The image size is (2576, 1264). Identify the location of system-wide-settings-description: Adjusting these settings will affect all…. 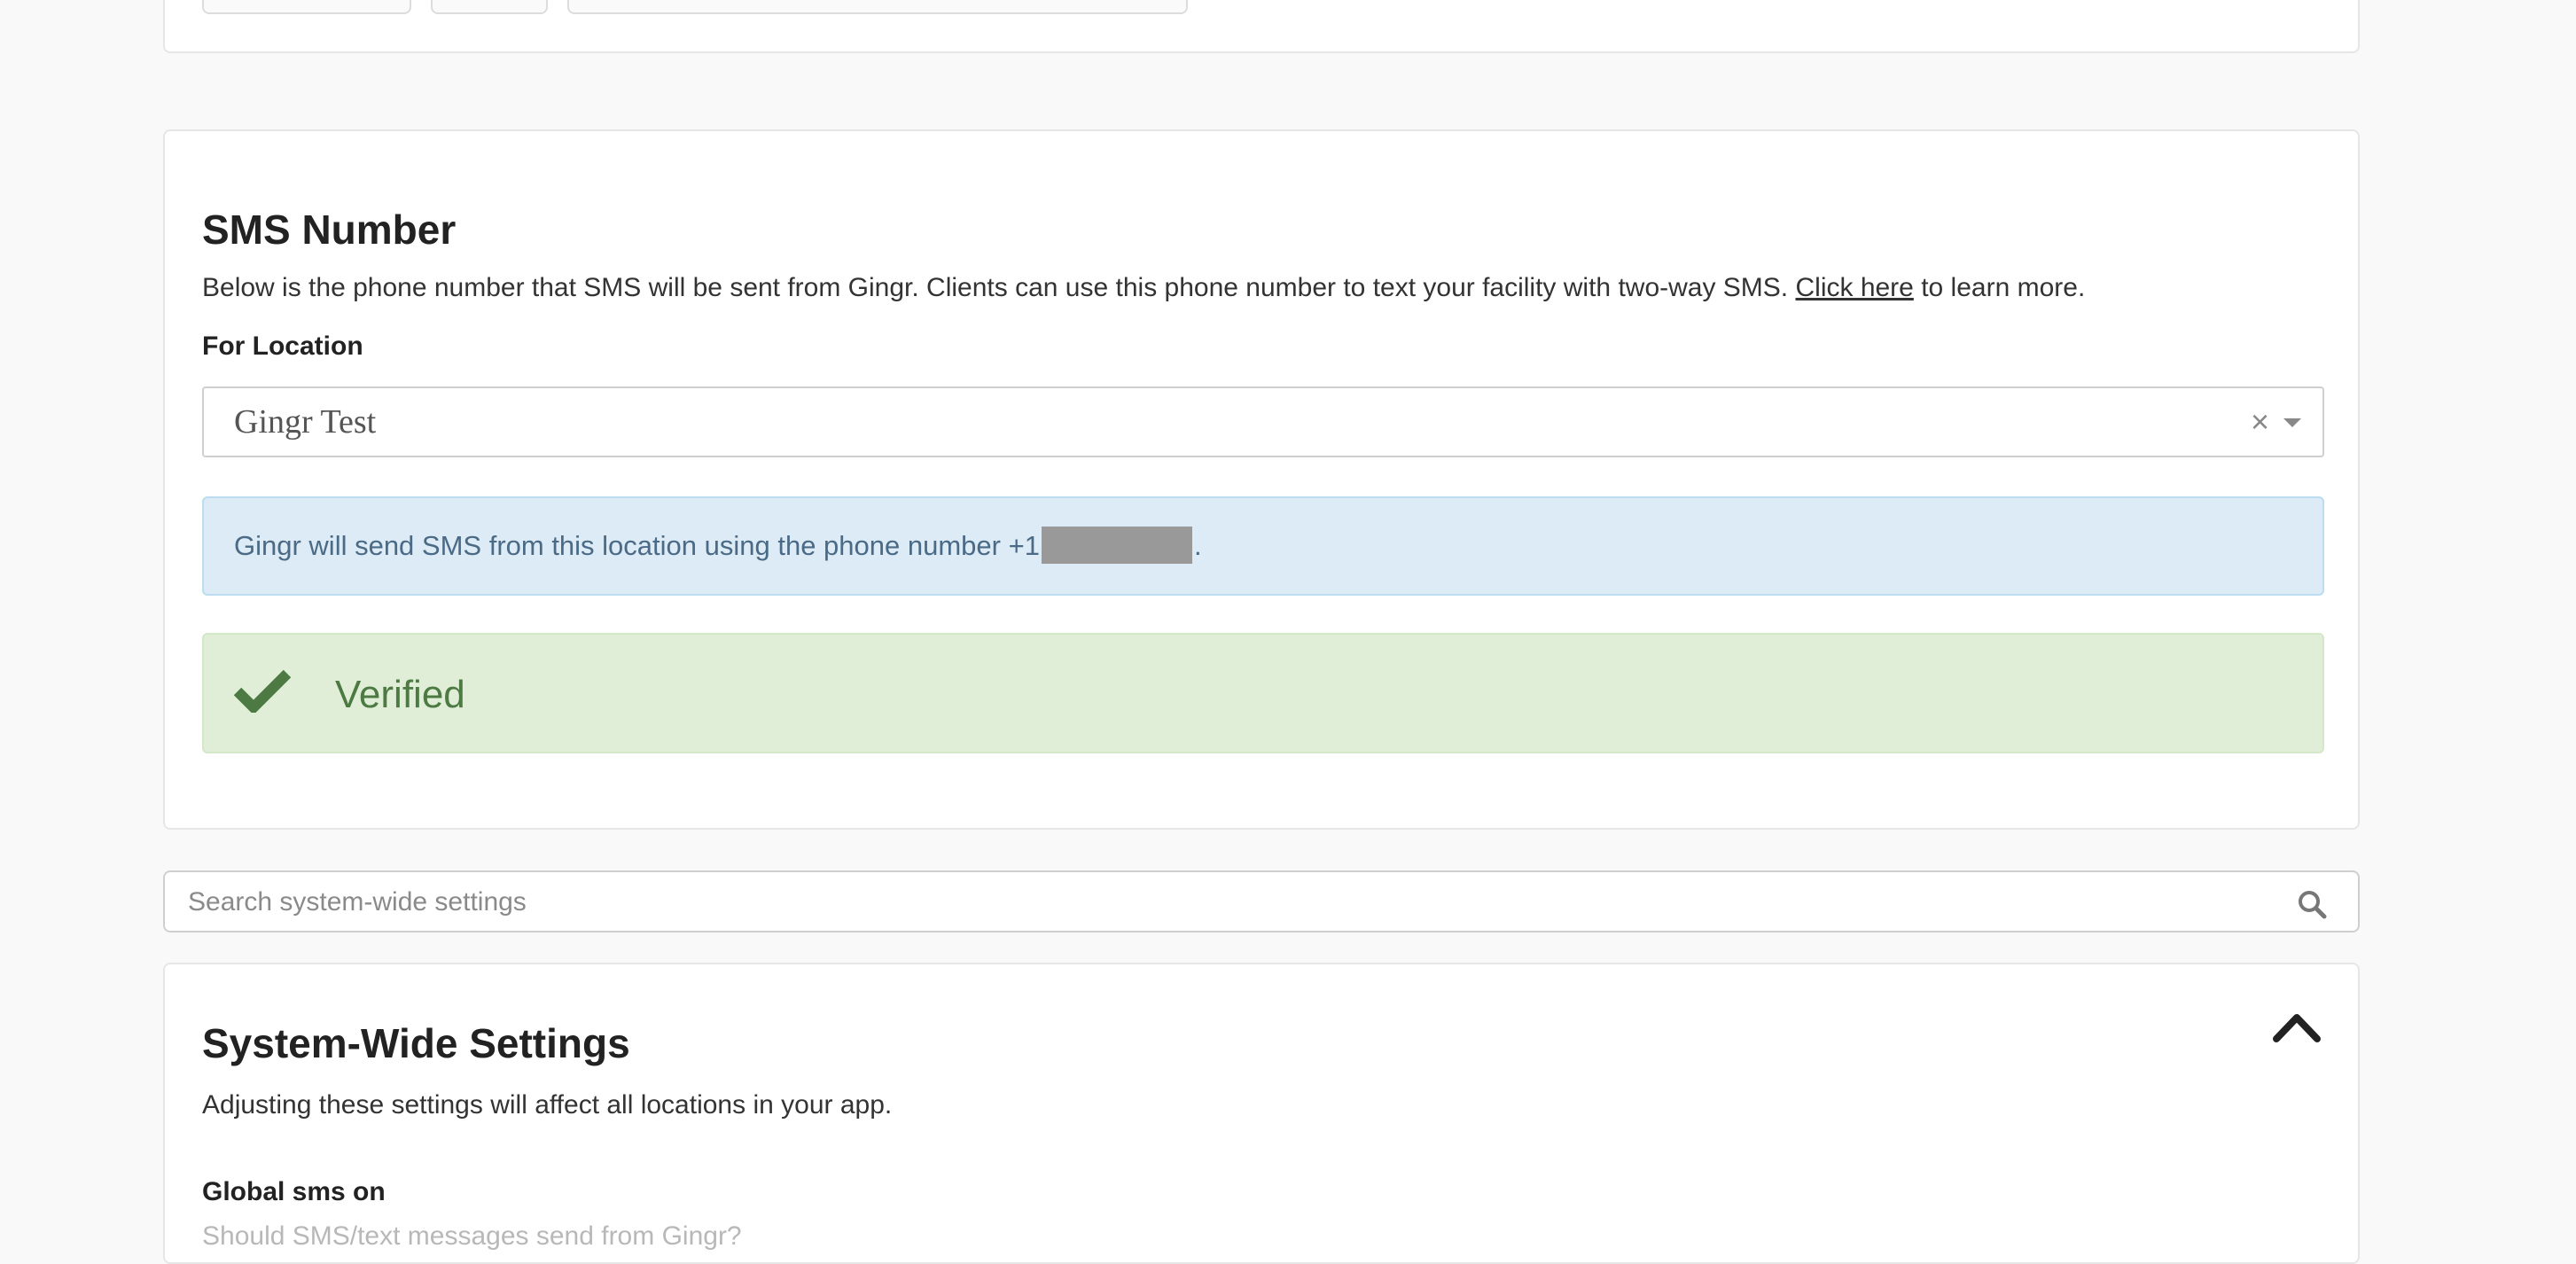
(547, 1105).